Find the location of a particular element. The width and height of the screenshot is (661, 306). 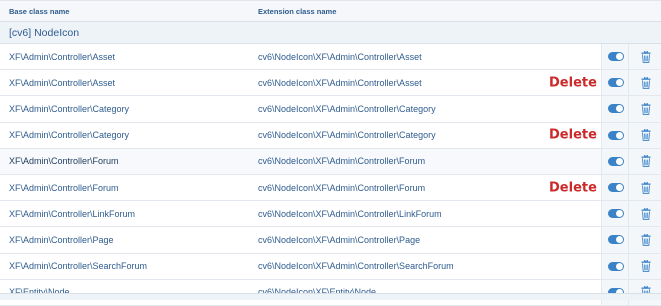

base-class-name: XF\Admin\Controller\Page is located at coordinates (129, 240).